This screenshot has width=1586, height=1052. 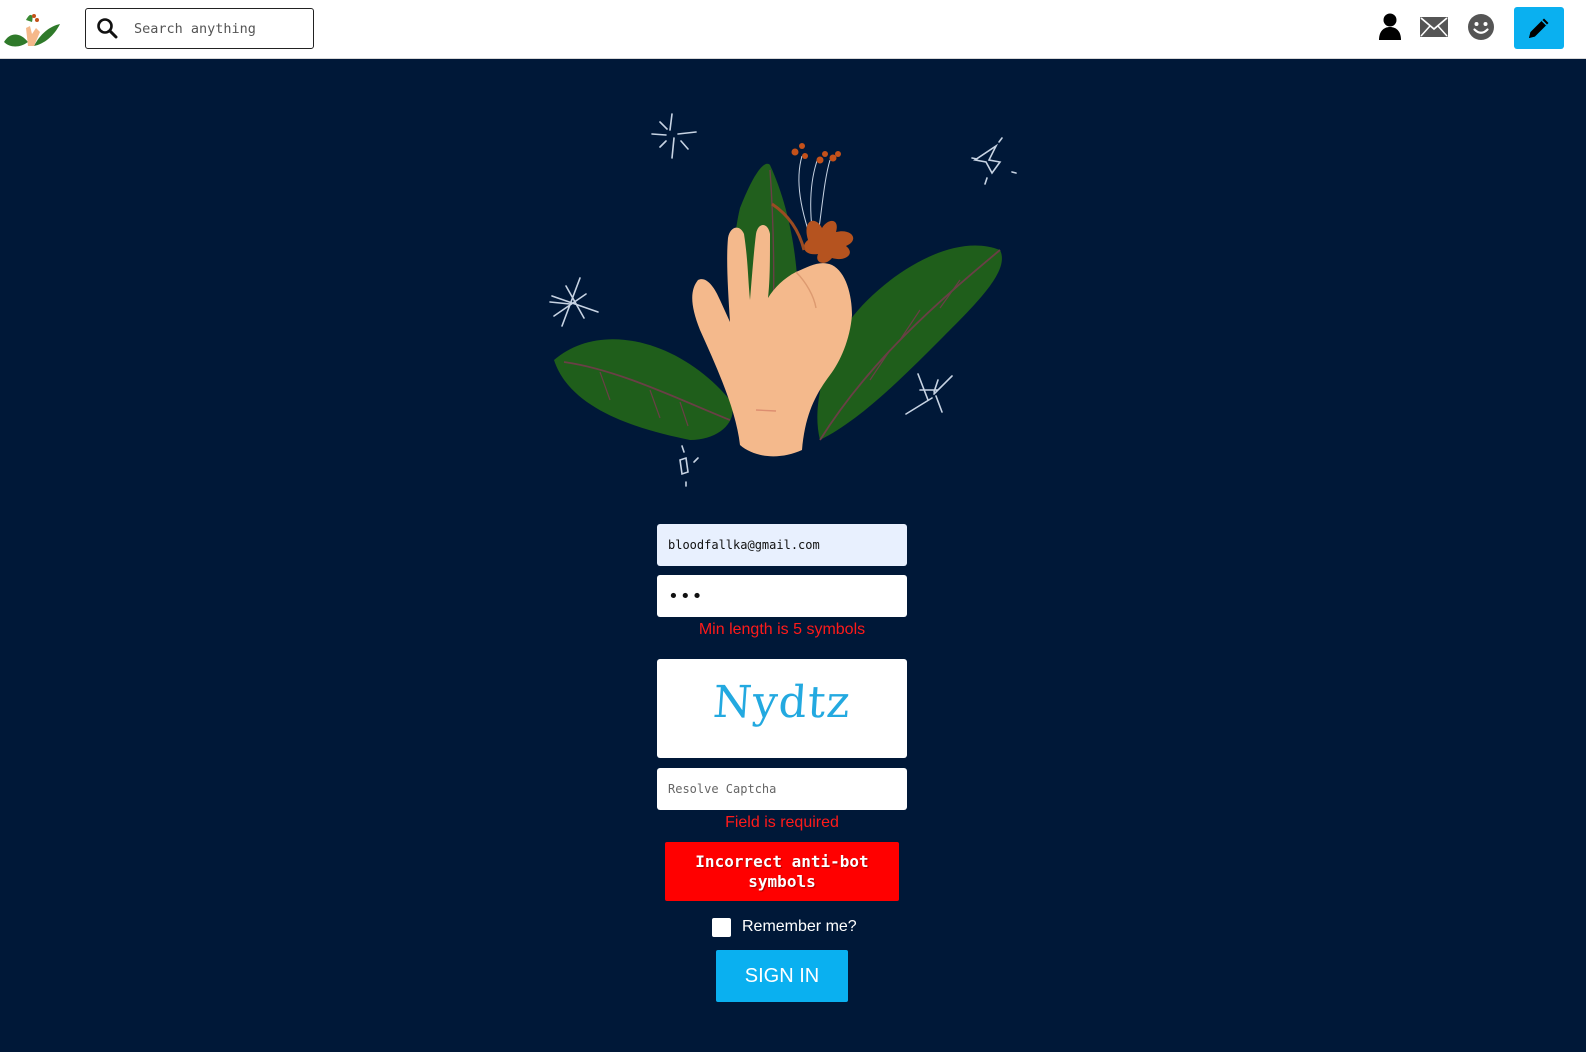 I want to click on top-bar, so click(x=793, y=29).